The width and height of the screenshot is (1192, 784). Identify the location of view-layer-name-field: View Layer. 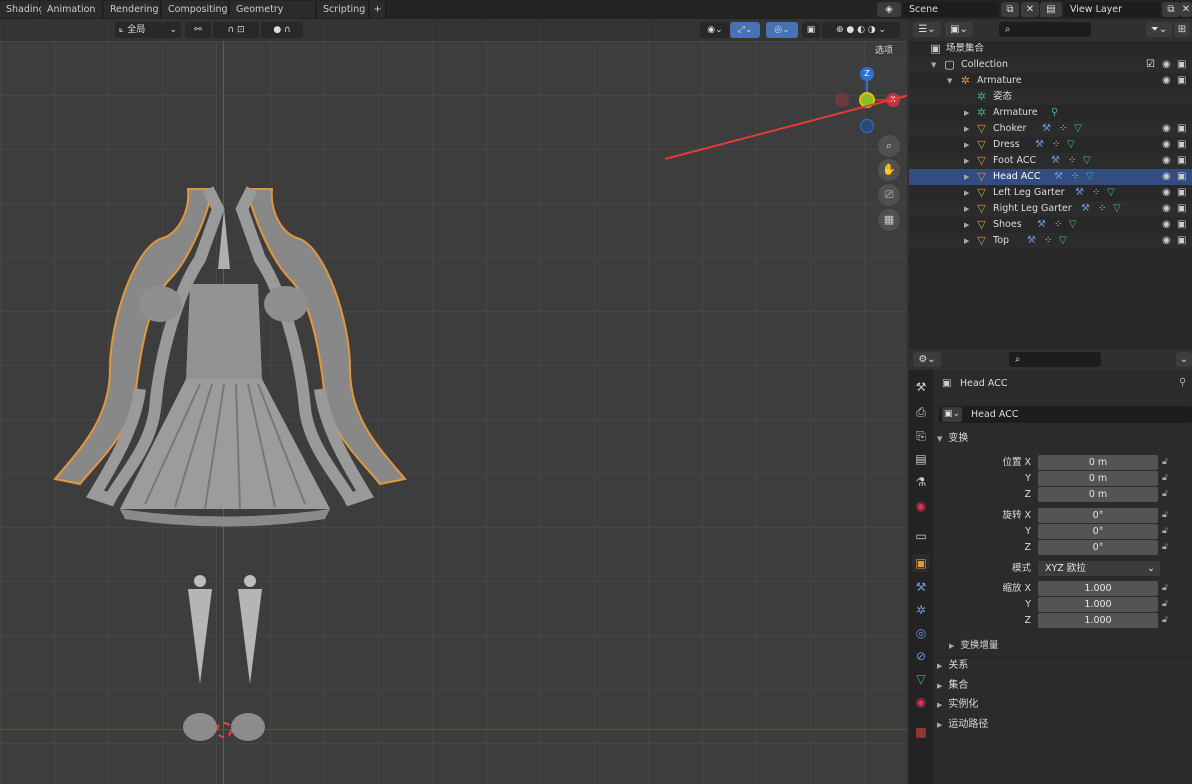
(1112, 9).